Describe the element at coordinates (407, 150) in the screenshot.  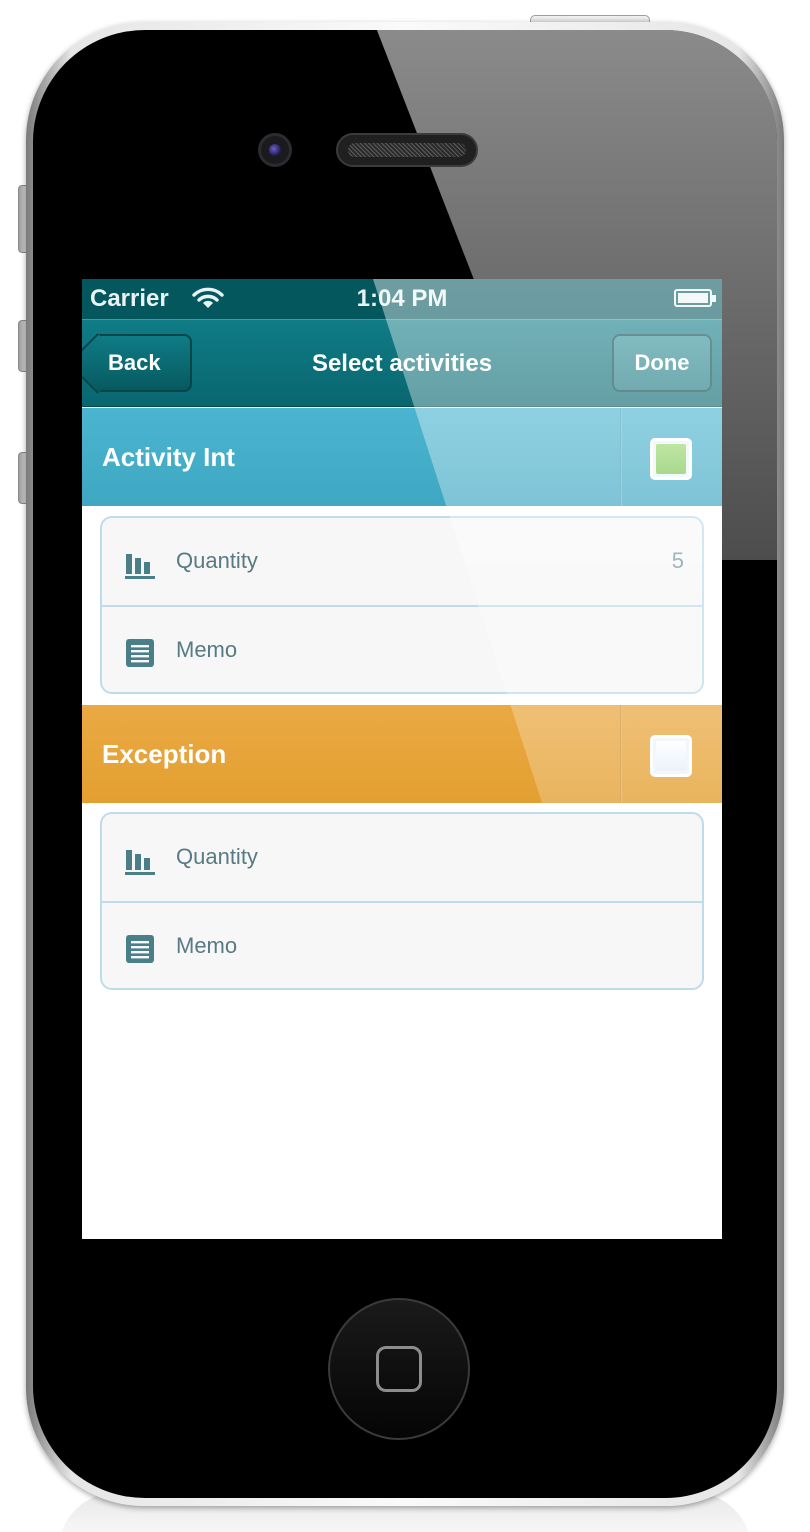
I see `earpiece-speaker` at that location.